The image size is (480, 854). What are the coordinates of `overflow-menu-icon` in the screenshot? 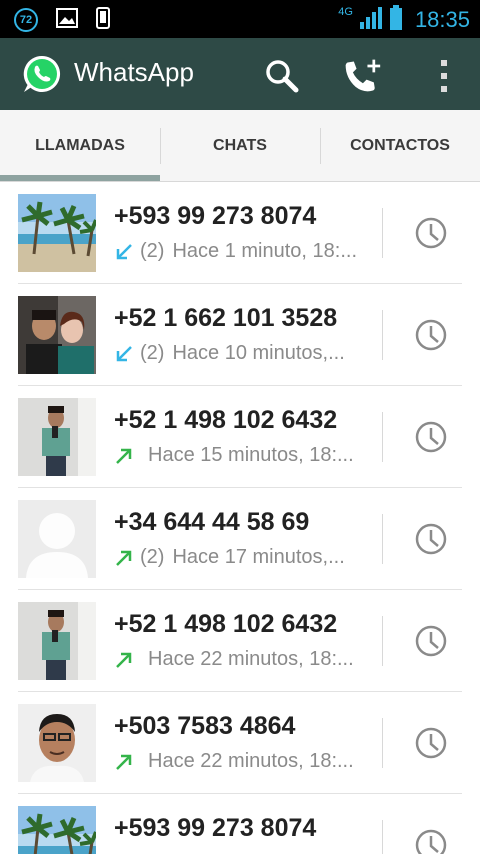 It's located at (444, 76).